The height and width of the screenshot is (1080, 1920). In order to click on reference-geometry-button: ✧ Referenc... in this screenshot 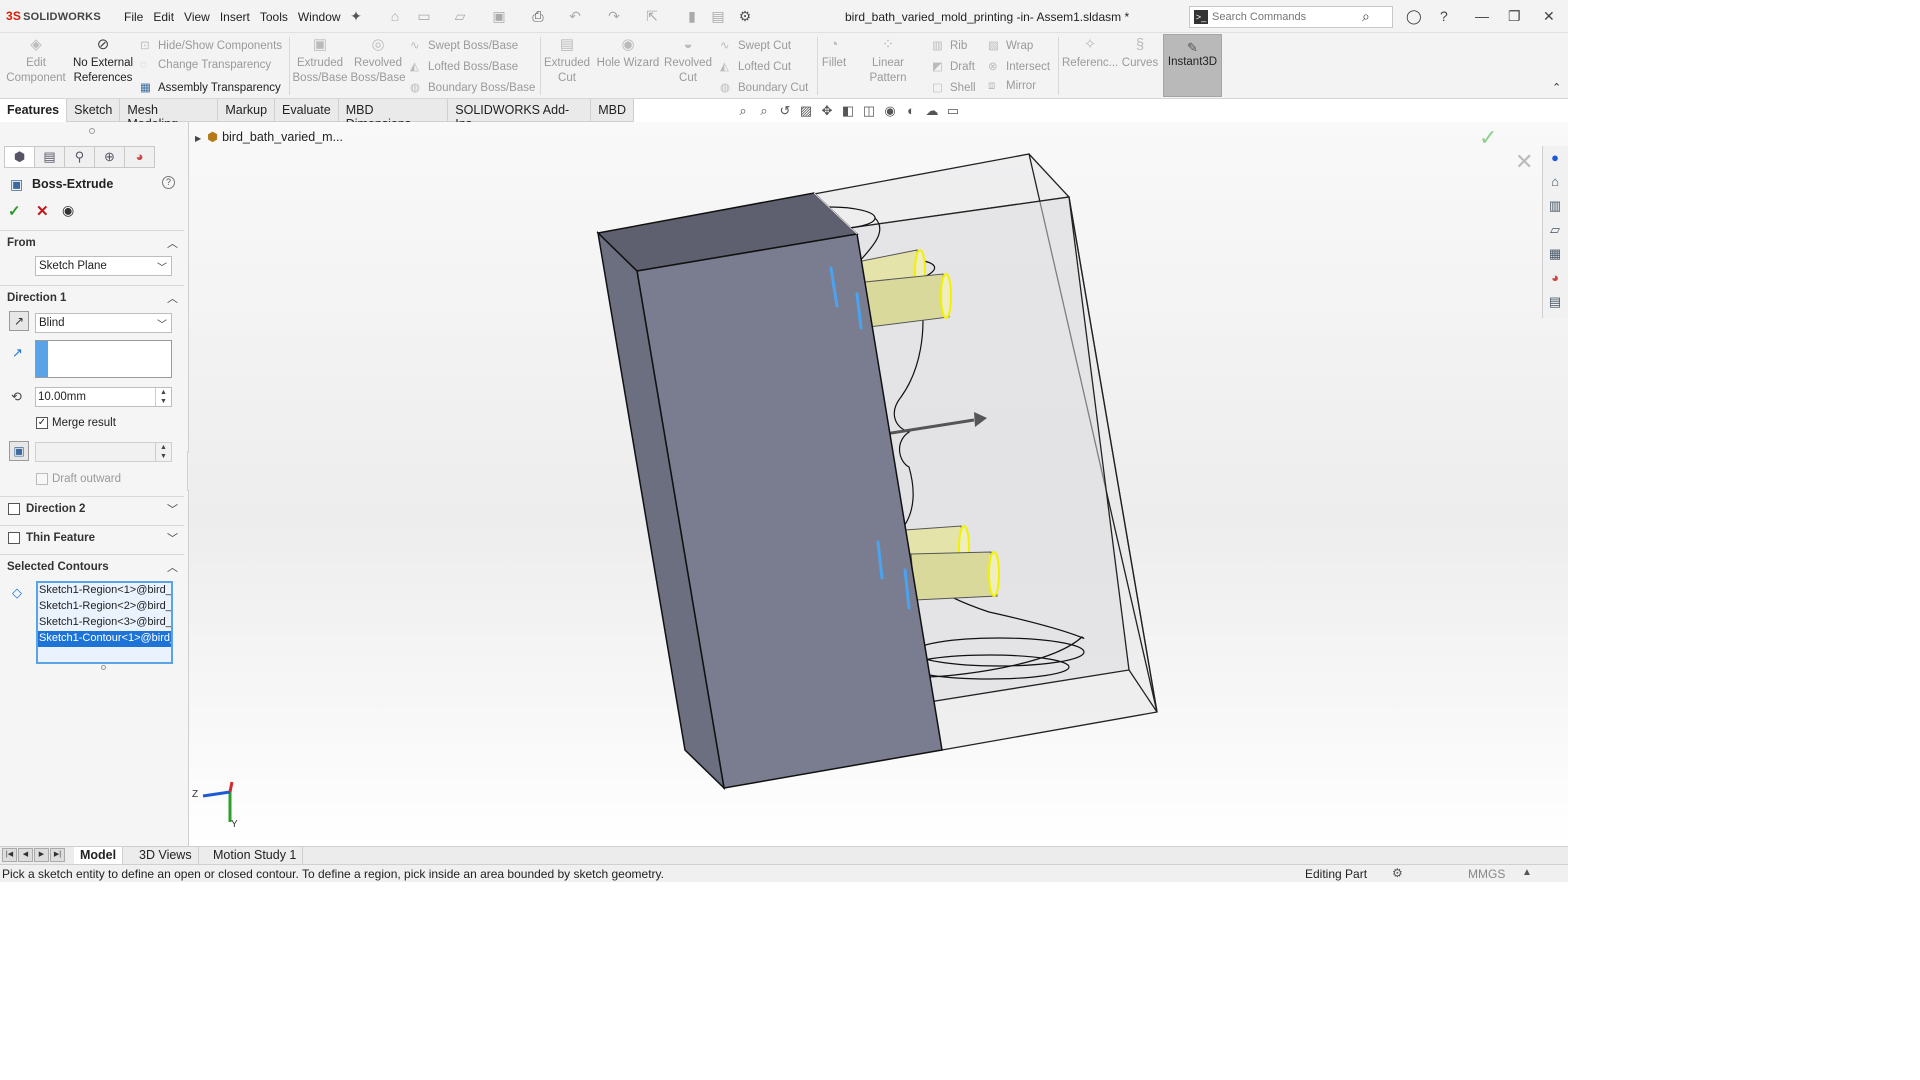, I will do `click(1090, 53)`.